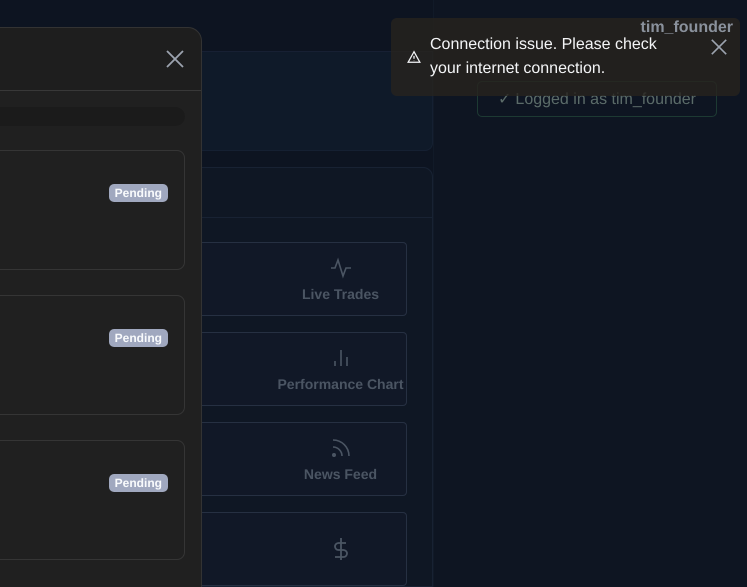 The width and height of the screenshot is (747, 587). What do you see at coordinates (340, 268) in the screenshot?
I see `activity-icon` at bounding box center [340, 268].